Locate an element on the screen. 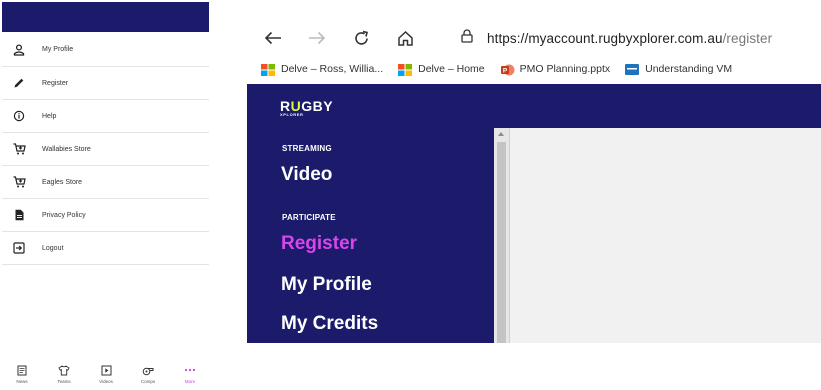  tab-label: Videos is located at coordinates (106, 381).